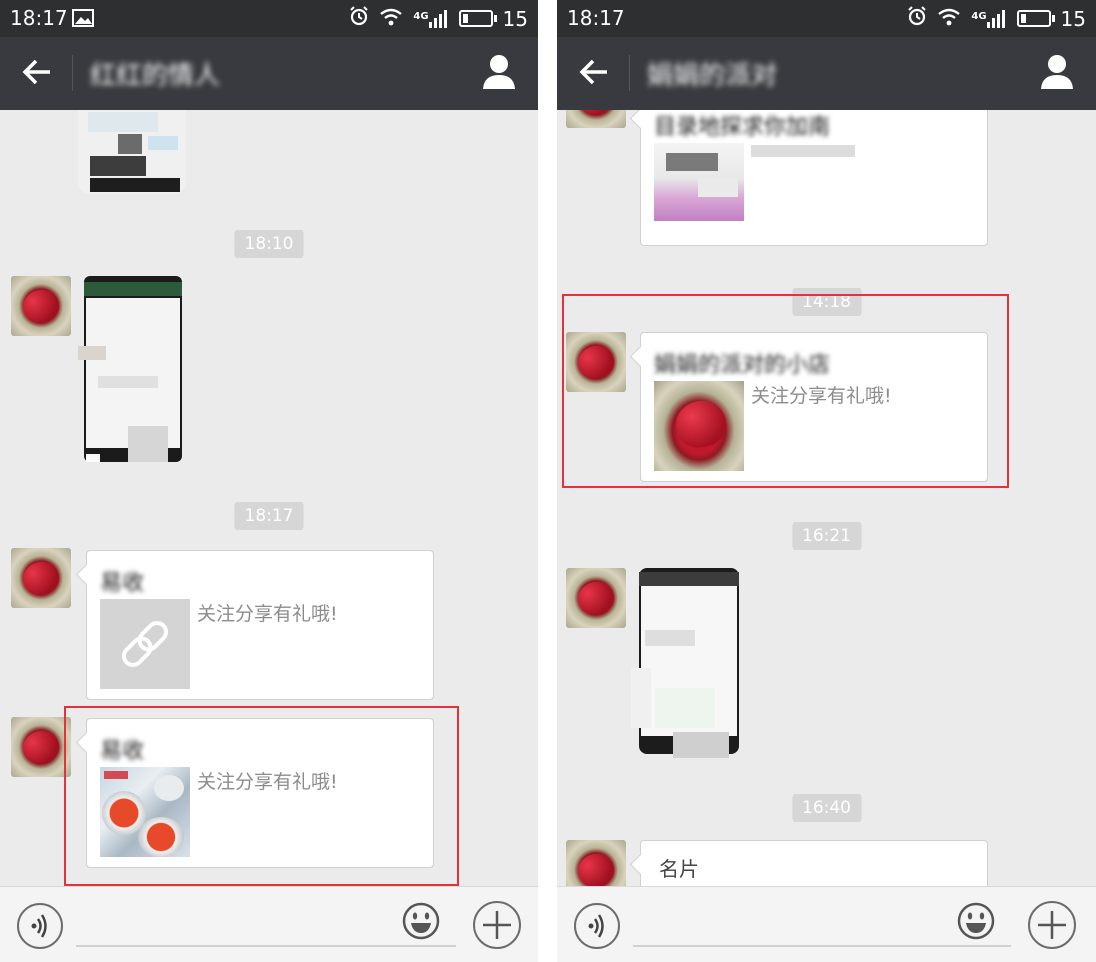  Describe the element at coordinates (269, 73) in the screenshot. I see `chat-header: 红红的情人` at that location.